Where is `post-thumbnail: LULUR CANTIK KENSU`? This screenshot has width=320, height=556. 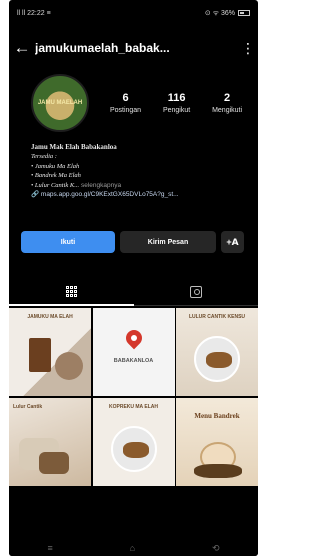
post-thumbnail: LULUR CANTIK KENSU is located at coordinates (217, 352).